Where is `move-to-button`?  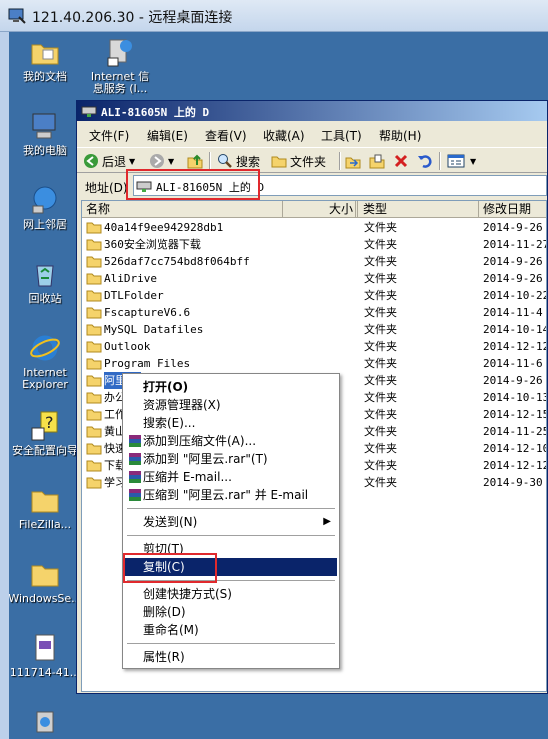 move-to-button is located at coordinates (354, 161).